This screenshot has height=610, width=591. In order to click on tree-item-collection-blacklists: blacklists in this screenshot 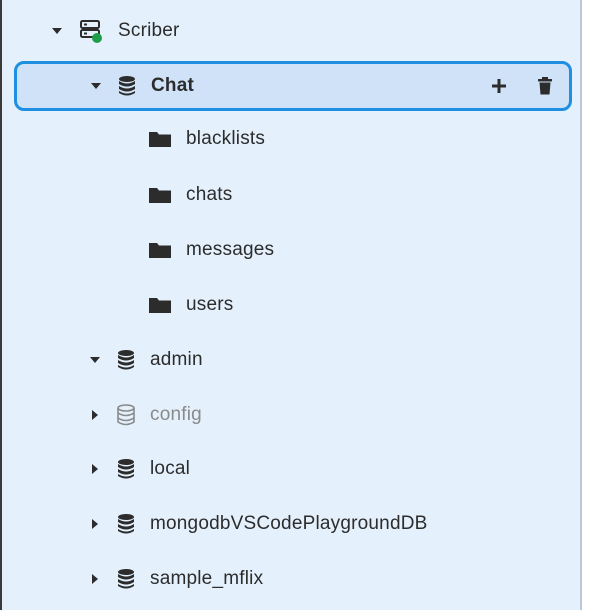, I will do `click(291, 139)`.